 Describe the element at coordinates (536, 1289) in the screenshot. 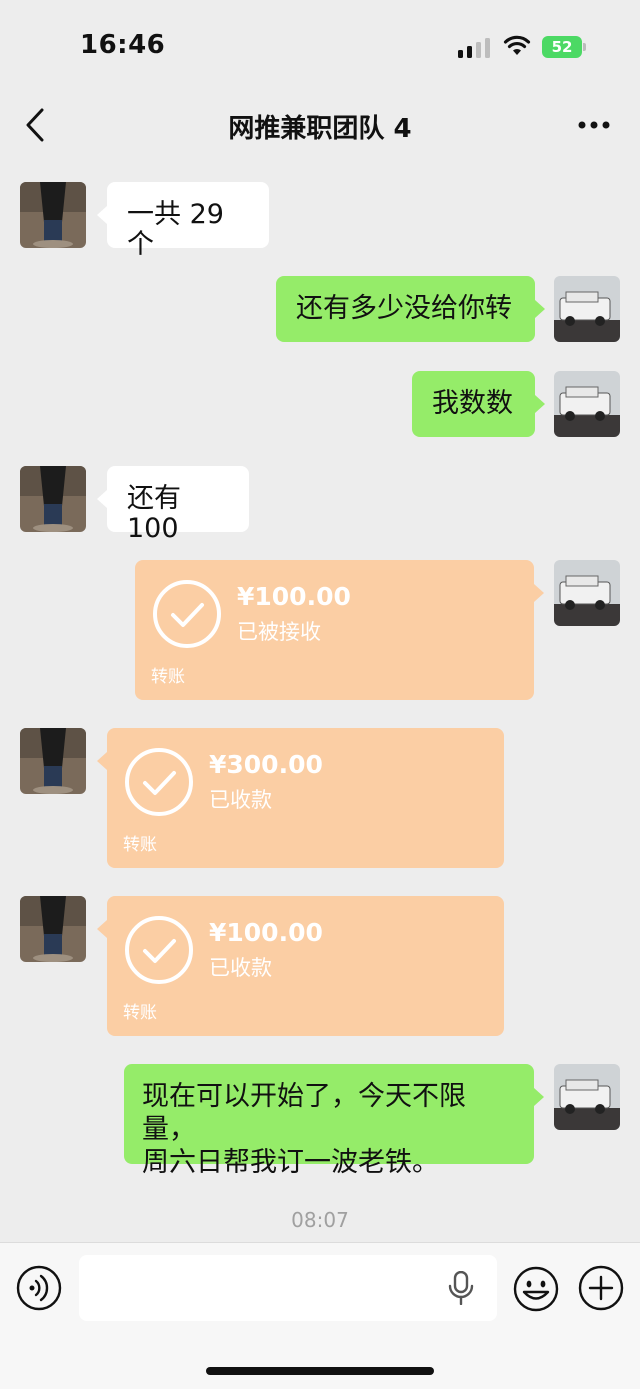

I see `emoji-icon` at that location.